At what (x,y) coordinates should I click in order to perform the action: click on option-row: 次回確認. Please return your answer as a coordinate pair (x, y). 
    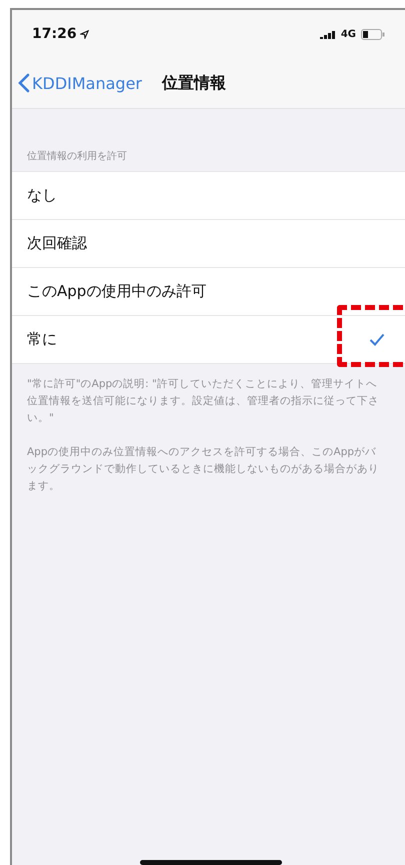
    Looking at the image, I should click on (208, 243).